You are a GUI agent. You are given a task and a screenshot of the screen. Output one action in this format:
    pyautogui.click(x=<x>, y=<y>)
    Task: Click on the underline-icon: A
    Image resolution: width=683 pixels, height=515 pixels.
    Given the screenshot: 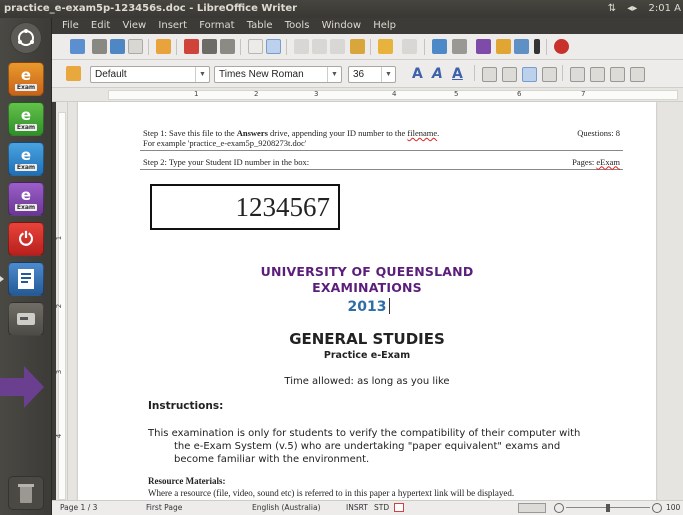 What is the action you would take?
    pyautogui.click(x=459, y=74)
    